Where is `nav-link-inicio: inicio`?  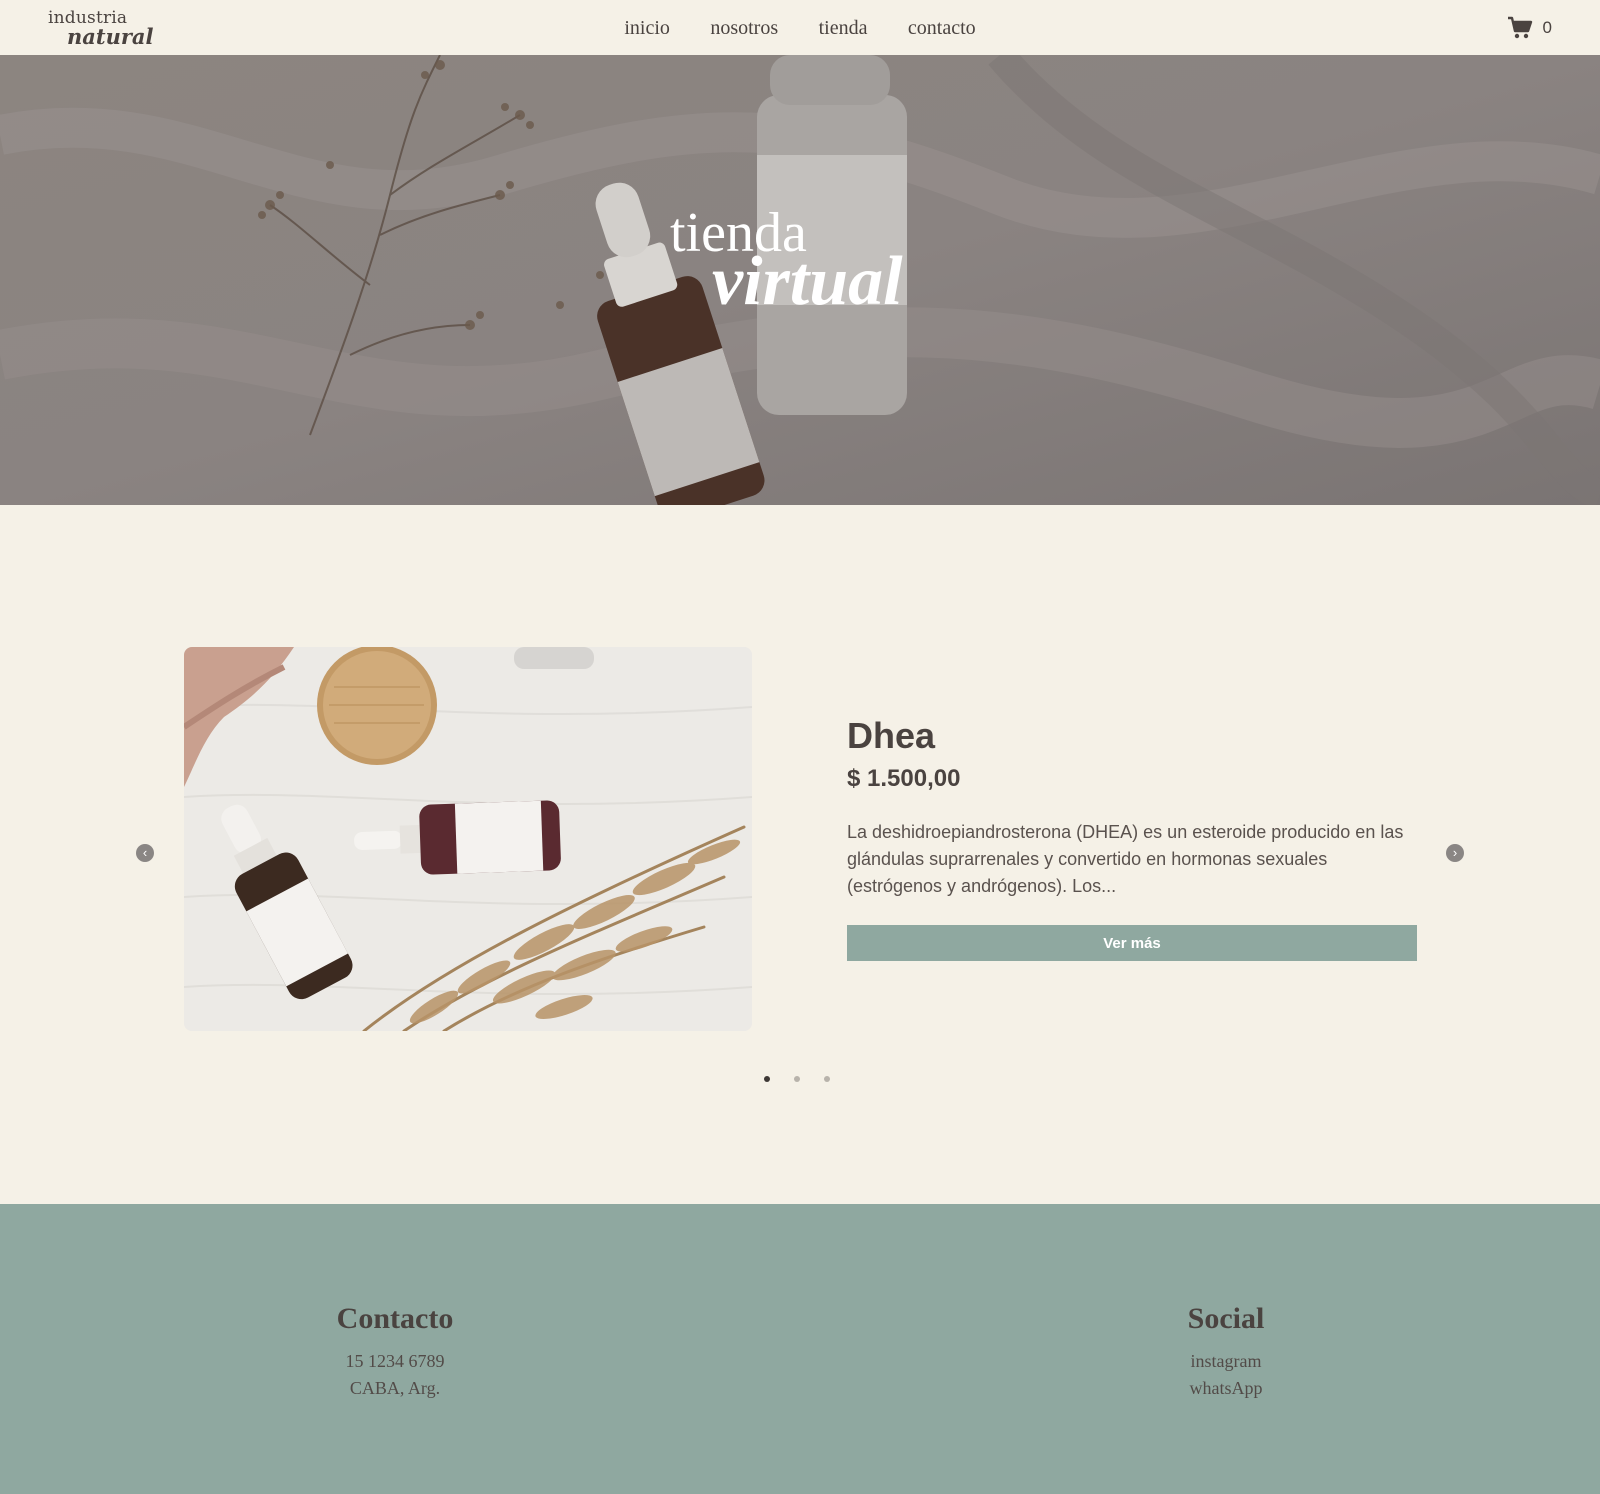
nav-link-inicio: inicio is located at coordinates (647, 28).